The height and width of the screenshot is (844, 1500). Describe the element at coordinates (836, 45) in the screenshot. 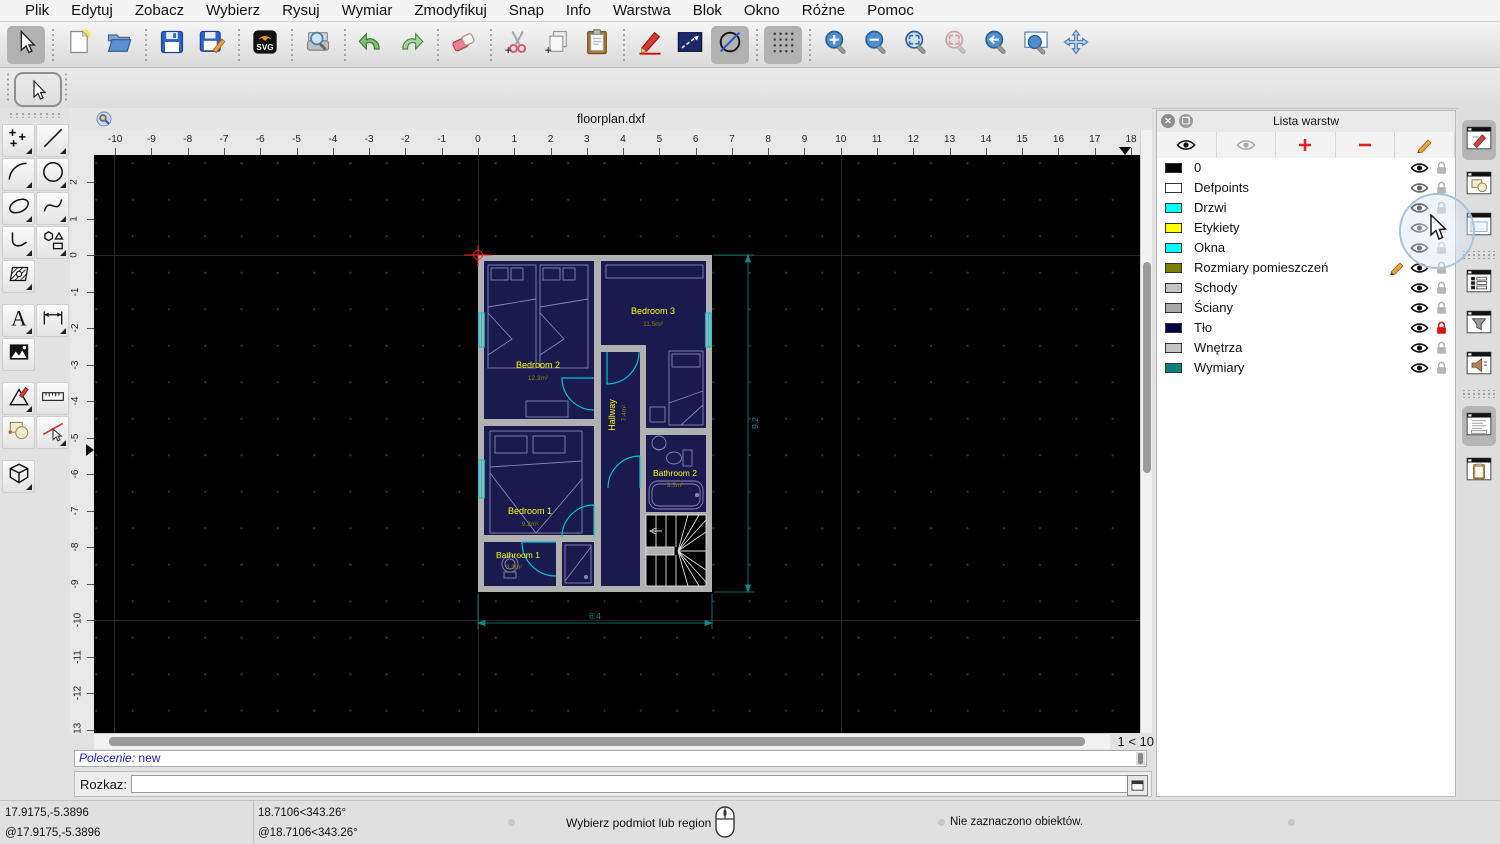

I see `zoom-in-button` at that location.